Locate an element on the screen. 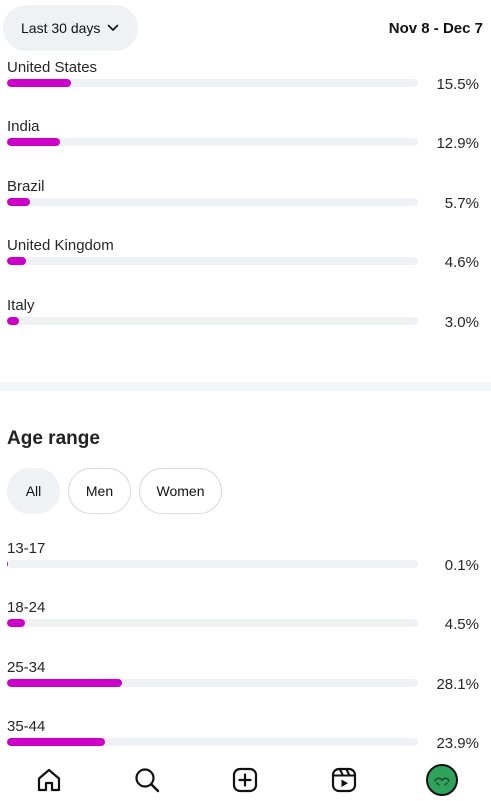  nav-home-button is located at coordinates (49, 780).